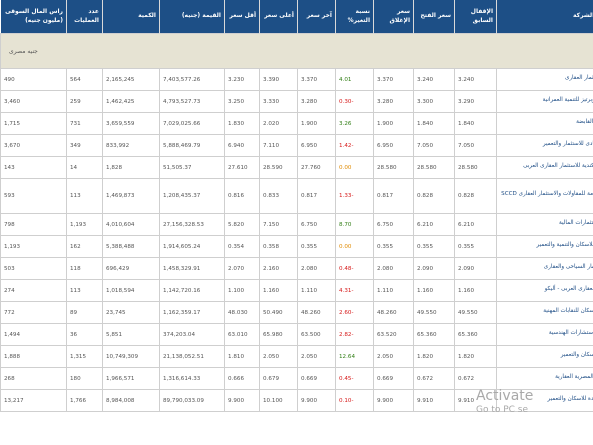 Image resolution: width=593 pixels, height=445 pixels. What do you see at coordinates (564, 245) in the screenshot?
I see `company-name-link: المصريين للاسكان والتنمية والتعمير` at bounding box center [564, 245].